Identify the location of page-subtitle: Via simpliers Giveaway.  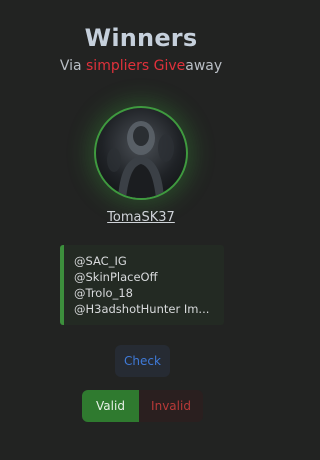
(141, 66).